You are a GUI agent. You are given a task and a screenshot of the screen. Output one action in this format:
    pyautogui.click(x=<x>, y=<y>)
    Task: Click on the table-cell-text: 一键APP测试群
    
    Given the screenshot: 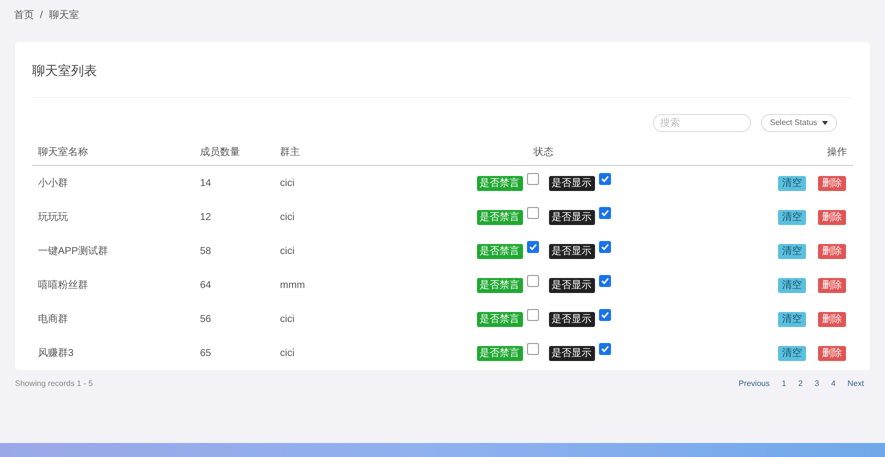 What is the action you would take?
    pyautogui.click(x=74, y=251)
    